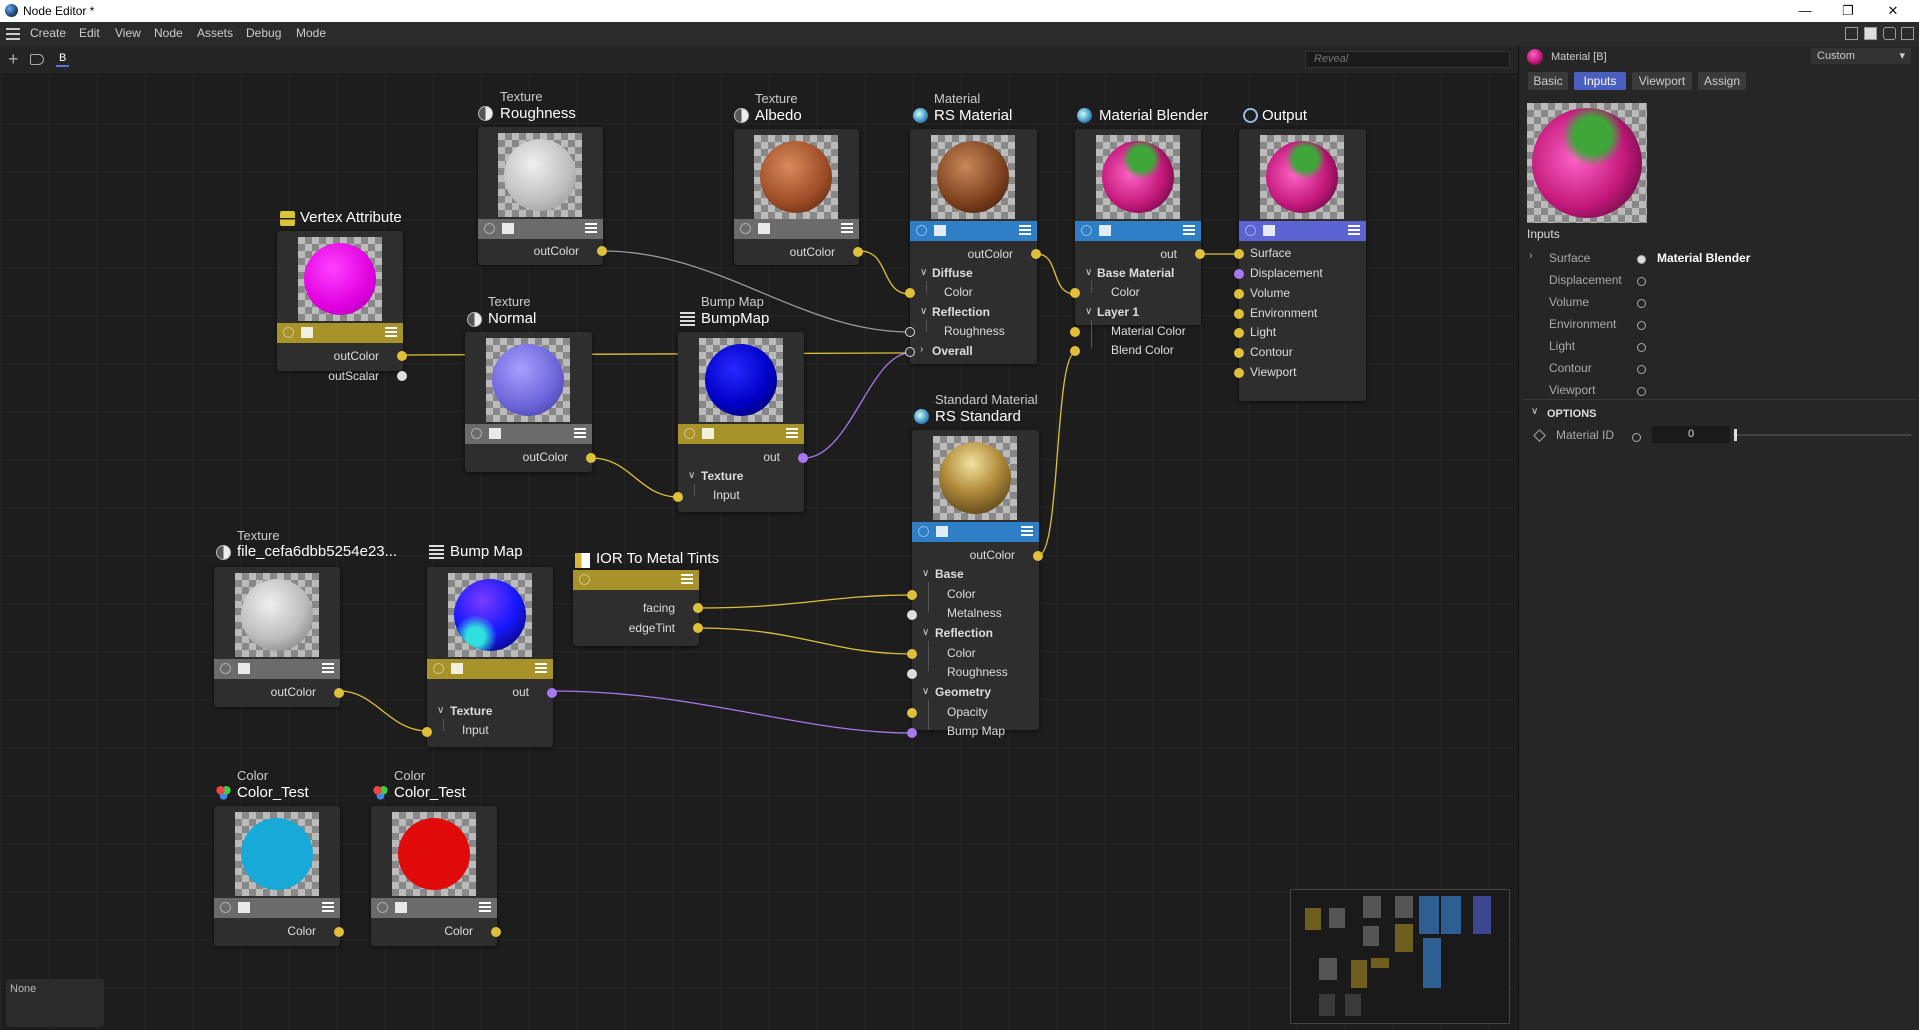  What do you see at coordinates (279, 876) in the screenshot?
I see `color1-node: Color` at bounding box center [279, 876].